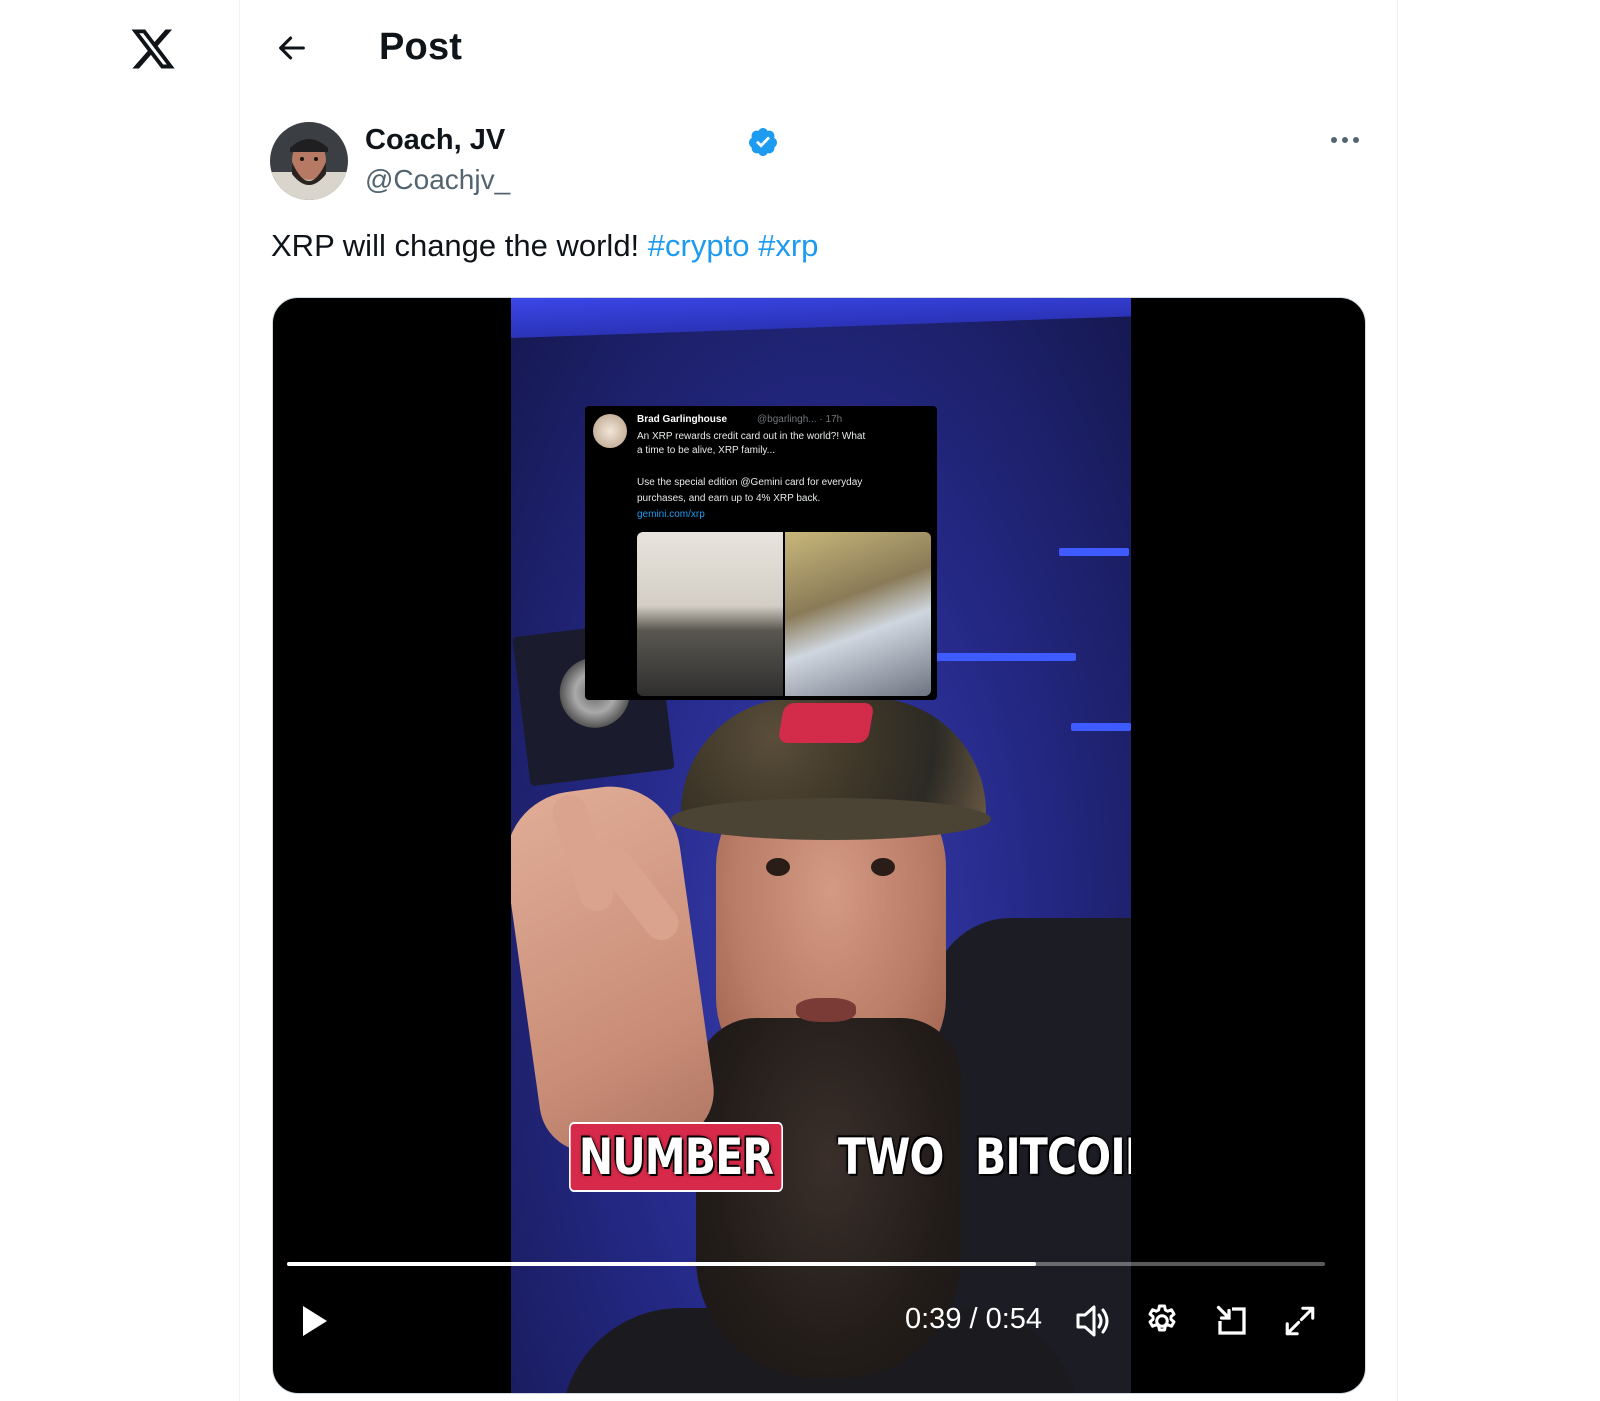 The height and width of the screenshot is (1401, 1600). Describe the element at coordinates (610, 431) in the screenshot. I see `embedded-tweet-avatar` at that location.